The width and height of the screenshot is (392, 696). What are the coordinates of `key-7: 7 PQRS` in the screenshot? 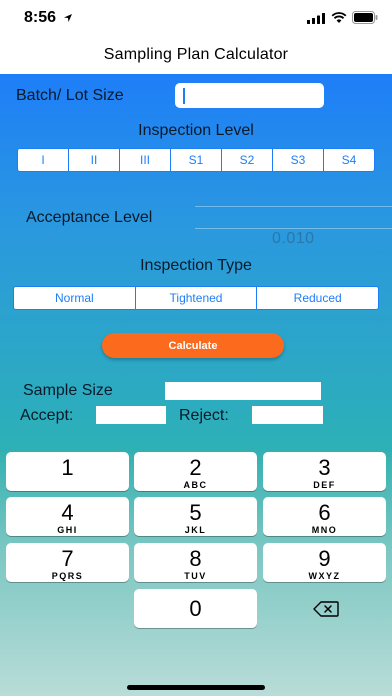 It's located at (67, 562).